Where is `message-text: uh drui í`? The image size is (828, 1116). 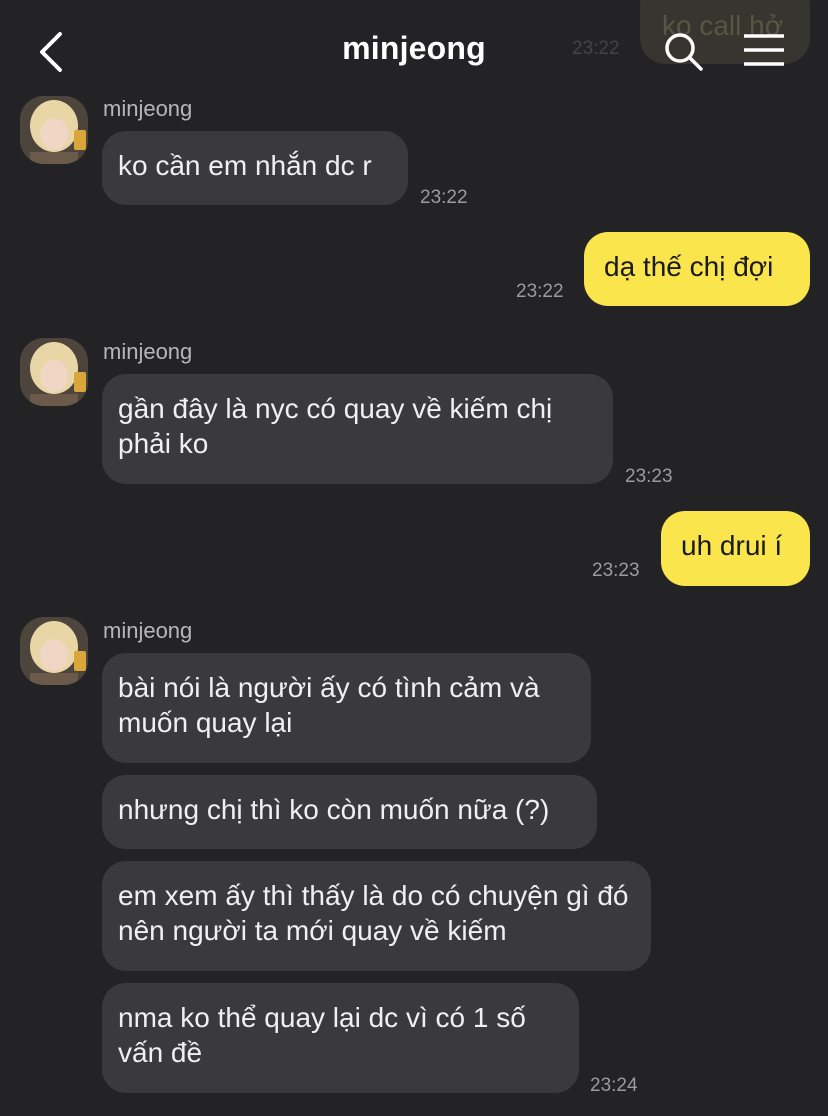
message-text: uh drui í is located at coordinates (732, 545).